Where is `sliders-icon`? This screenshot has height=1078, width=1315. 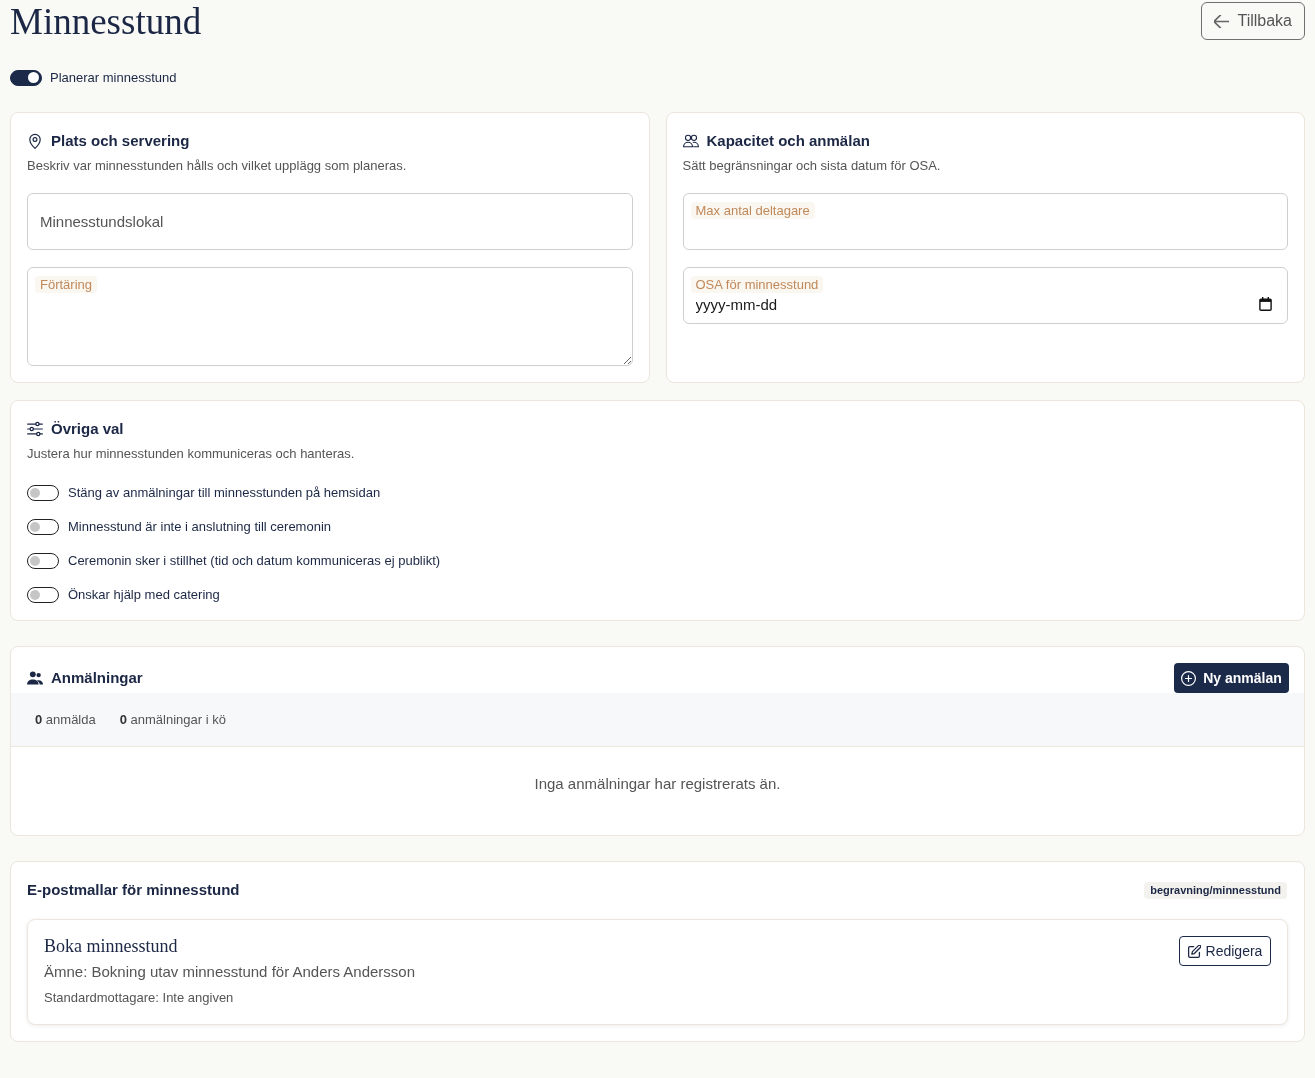
sliders-icon is located at coordinates (35, 429).